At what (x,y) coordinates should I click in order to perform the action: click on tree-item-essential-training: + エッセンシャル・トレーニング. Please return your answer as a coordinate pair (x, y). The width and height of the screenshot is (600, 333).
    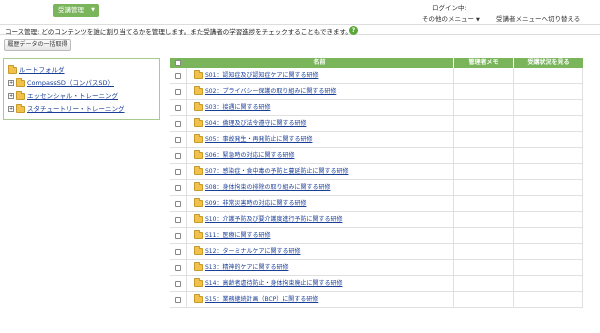
    Looking at the image, I should click on (63, 95).